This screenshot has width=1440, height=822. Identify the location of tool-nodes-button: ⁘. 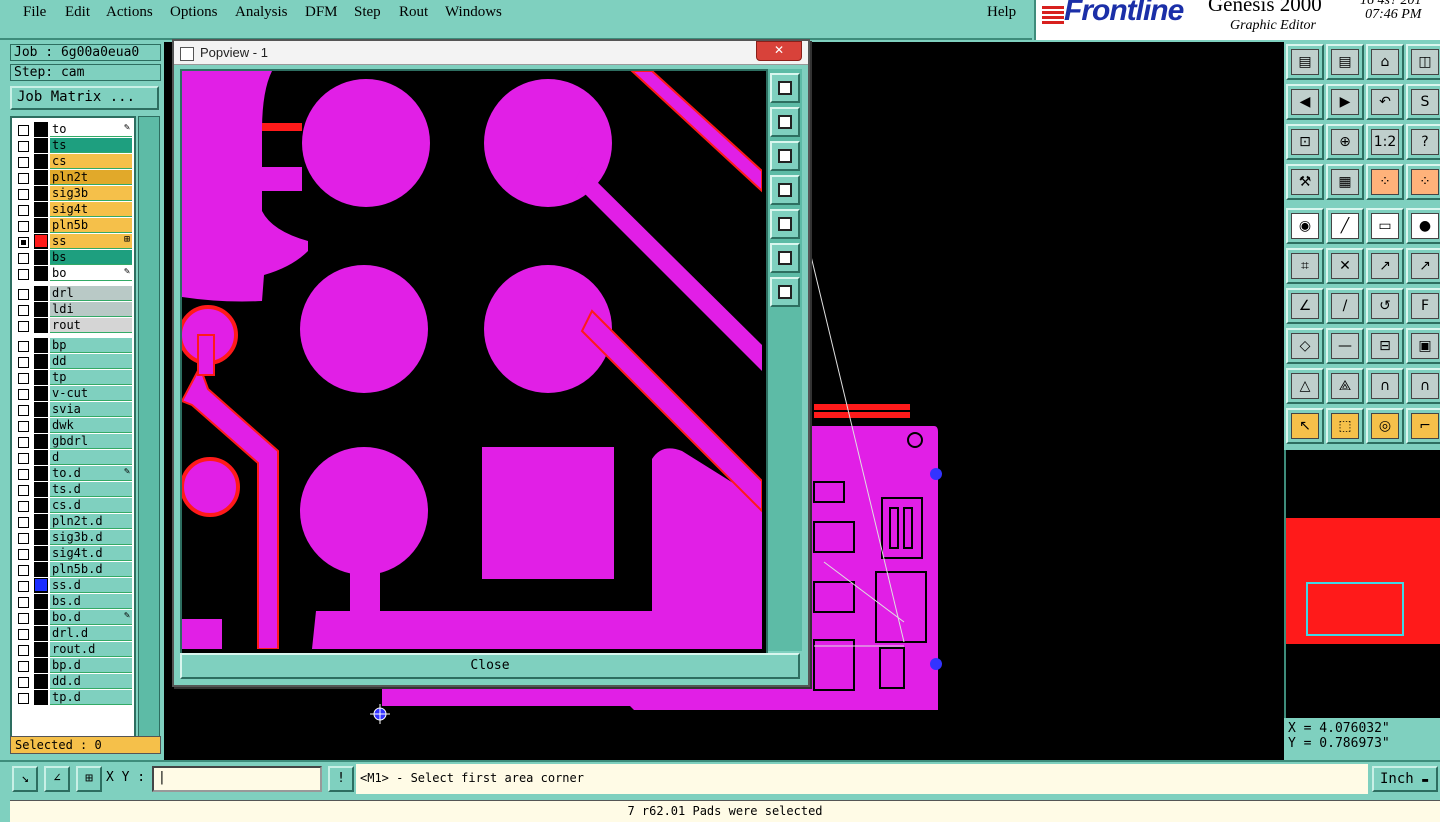
(1385, 182).